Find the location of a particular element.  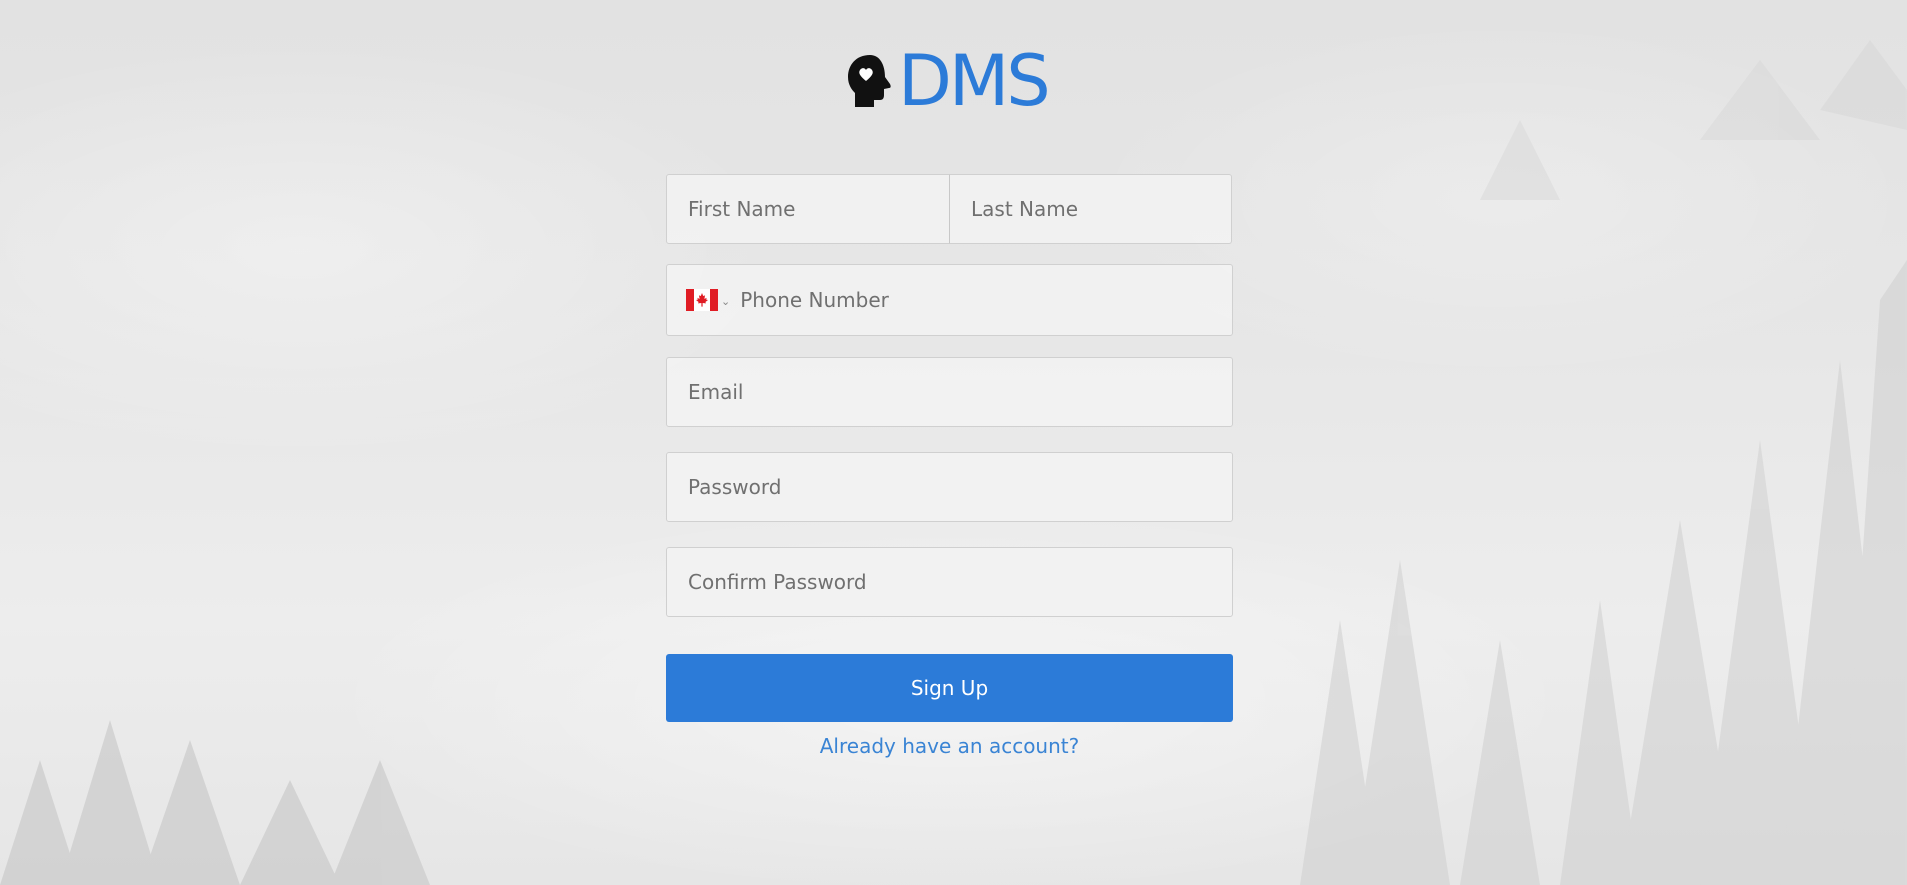

last-name-field is located at coordinates (1090, 209).